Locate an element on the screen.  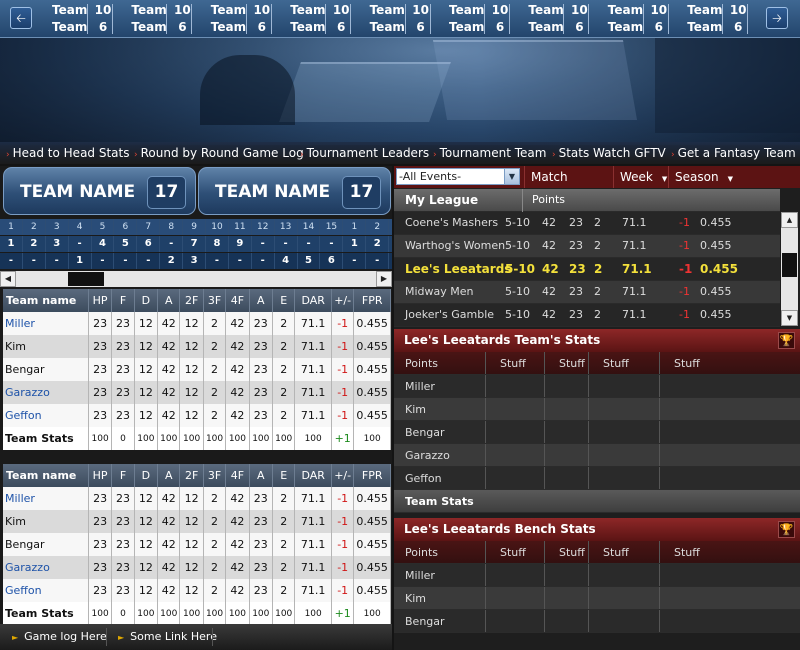
stat-cell: 2 is located at coordinates (215, 346).